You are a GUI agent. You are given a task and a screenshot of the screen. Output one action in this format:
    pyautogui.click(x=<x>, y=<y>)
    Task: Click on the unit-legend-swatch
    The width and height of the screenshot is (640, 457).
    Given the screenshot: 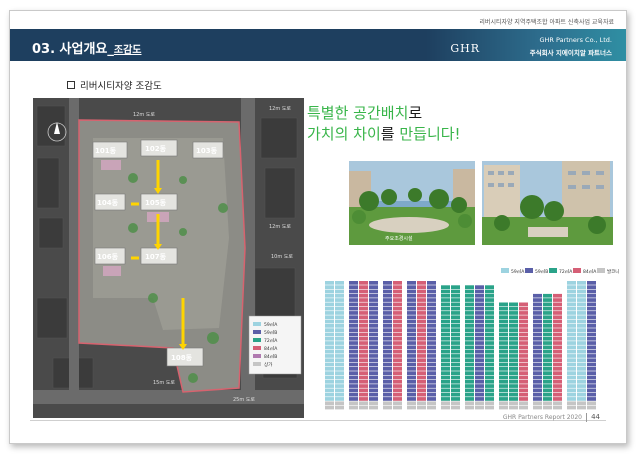 What is the action you would take?
    pyautogui.click(x=529, y=270)
    